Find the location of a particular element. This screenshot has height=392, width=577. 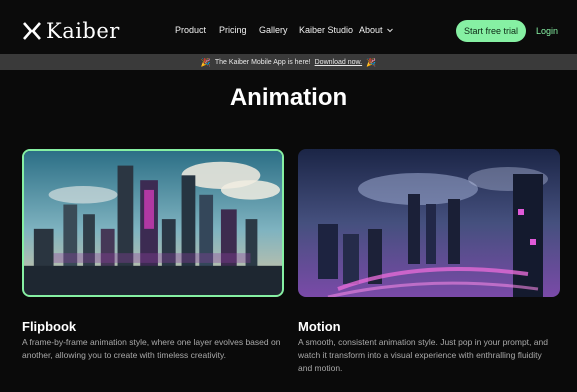

nav-item-kaiber-studio: Kaiber Studio is located at coordinates (326, 30).